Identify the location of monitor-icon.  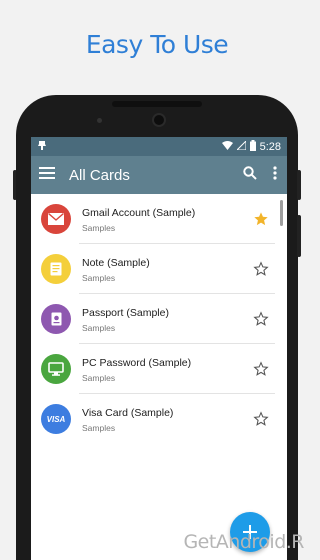
(56, 369).